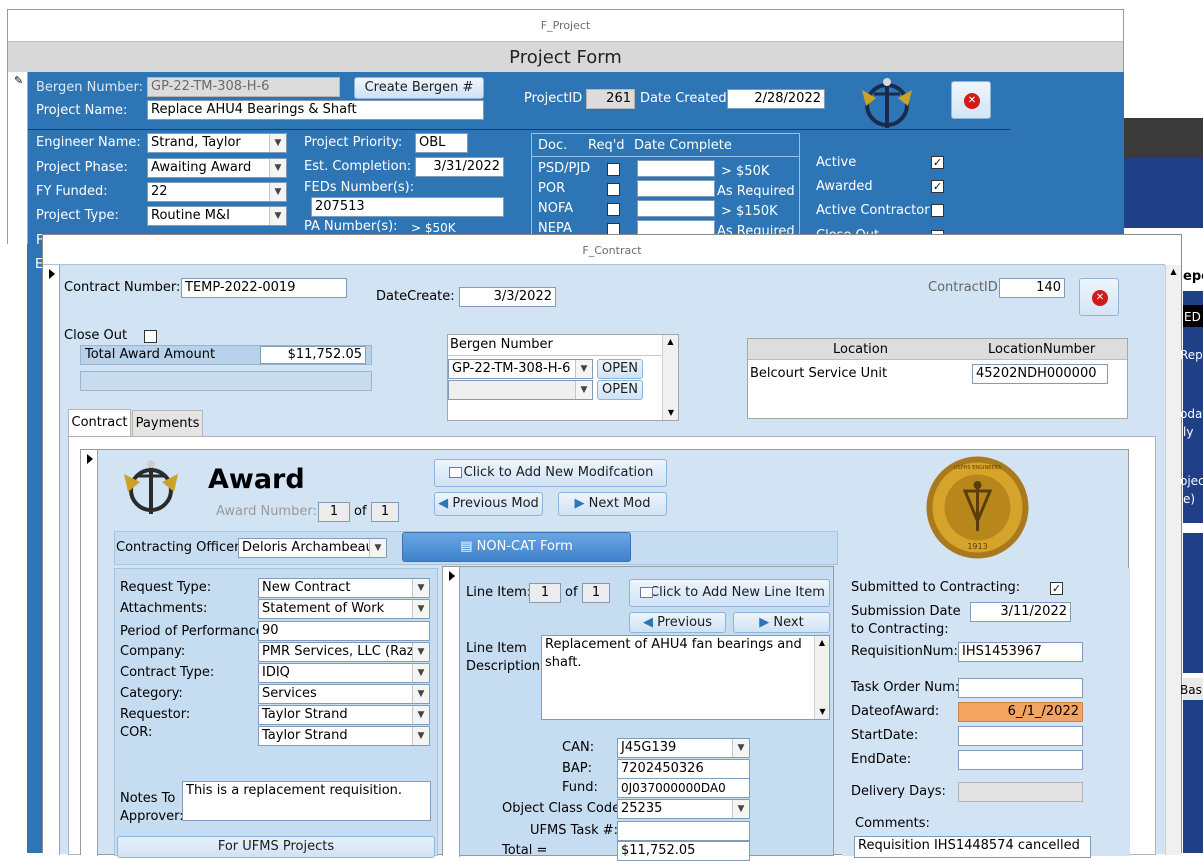 The height and width of the screenshot is (861, 1203). I want to click on project-type-combo: Routine M&I ▼, so click(217, 216).